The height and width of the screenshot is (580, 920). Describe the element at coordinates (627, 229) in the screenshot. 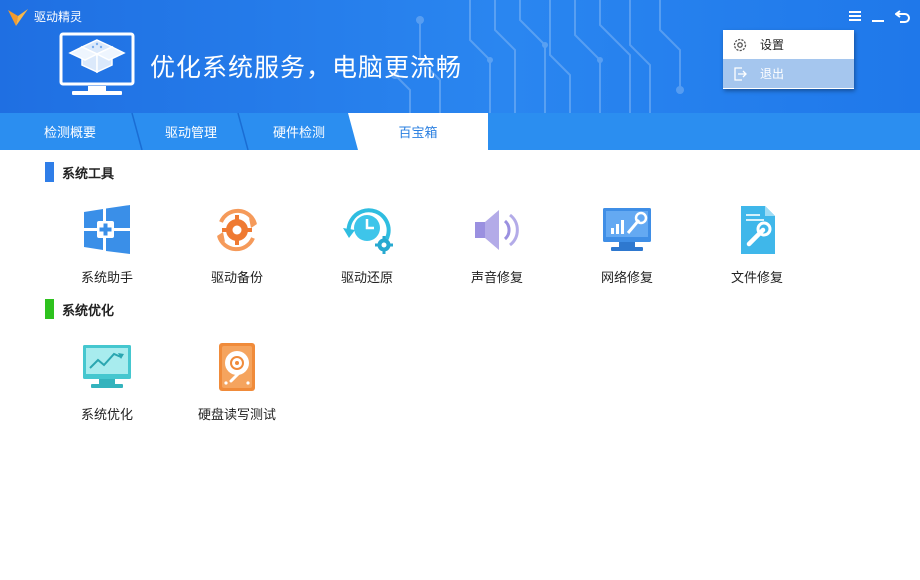

I see `monitor-wrench-icon` at that location.